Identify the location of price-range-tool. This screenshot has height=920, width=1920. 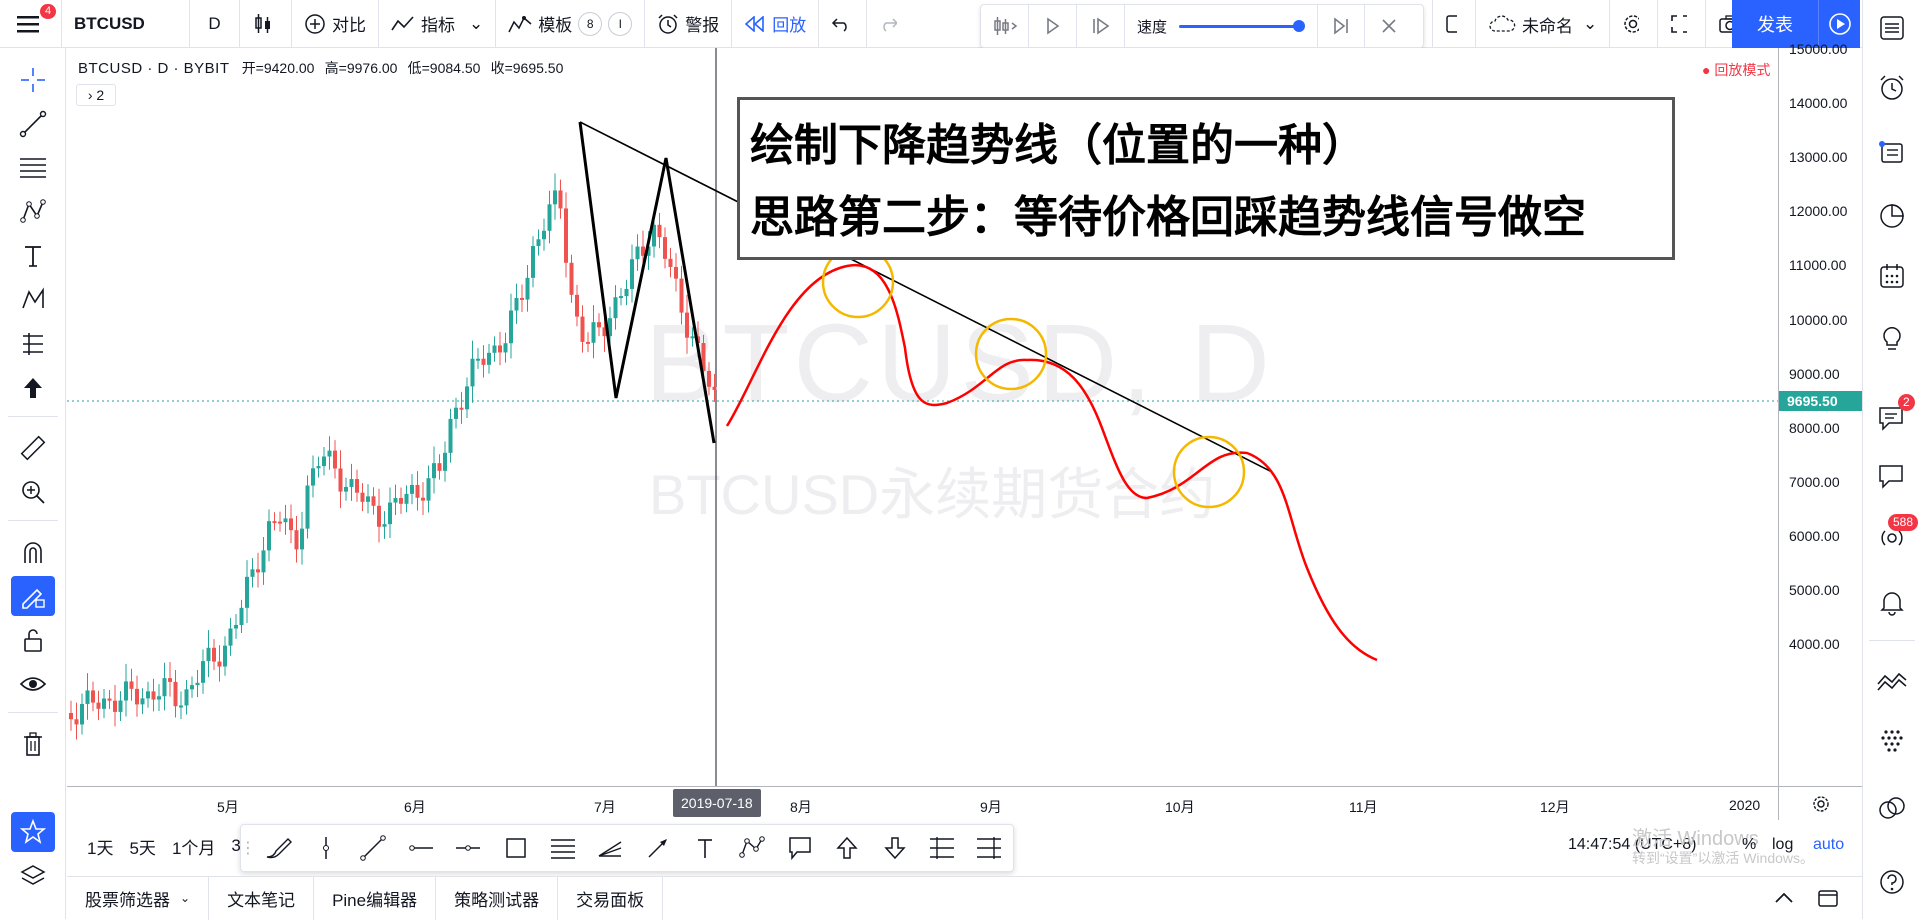
(941, 848).